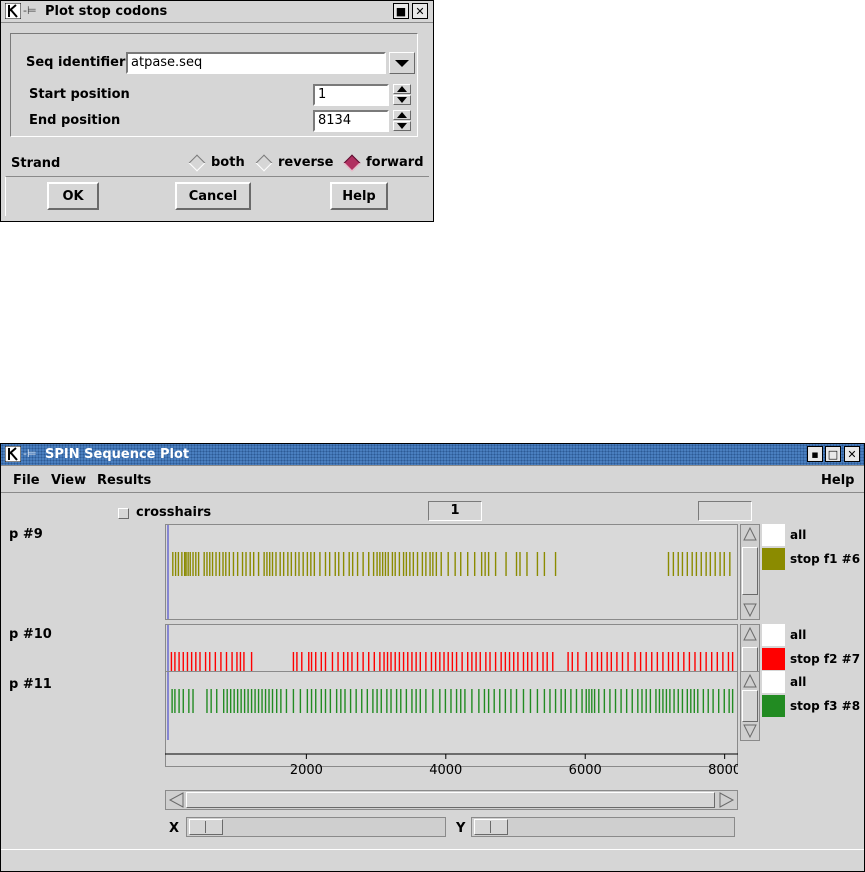 The height and width of the screenshot is (872, 865). Describe the element at coordinates (228, 163) in the screenshot. I see `strand-both-label: both` at that location.